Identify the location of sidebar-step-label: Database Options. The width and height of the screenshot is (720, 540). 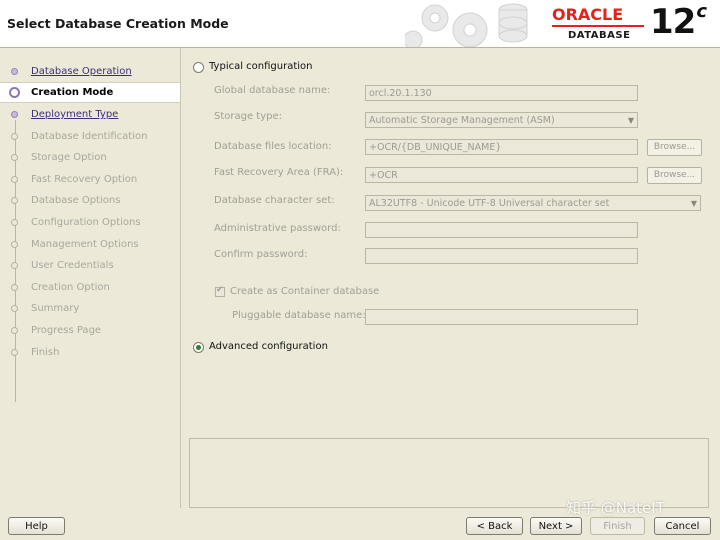
(76, 200).